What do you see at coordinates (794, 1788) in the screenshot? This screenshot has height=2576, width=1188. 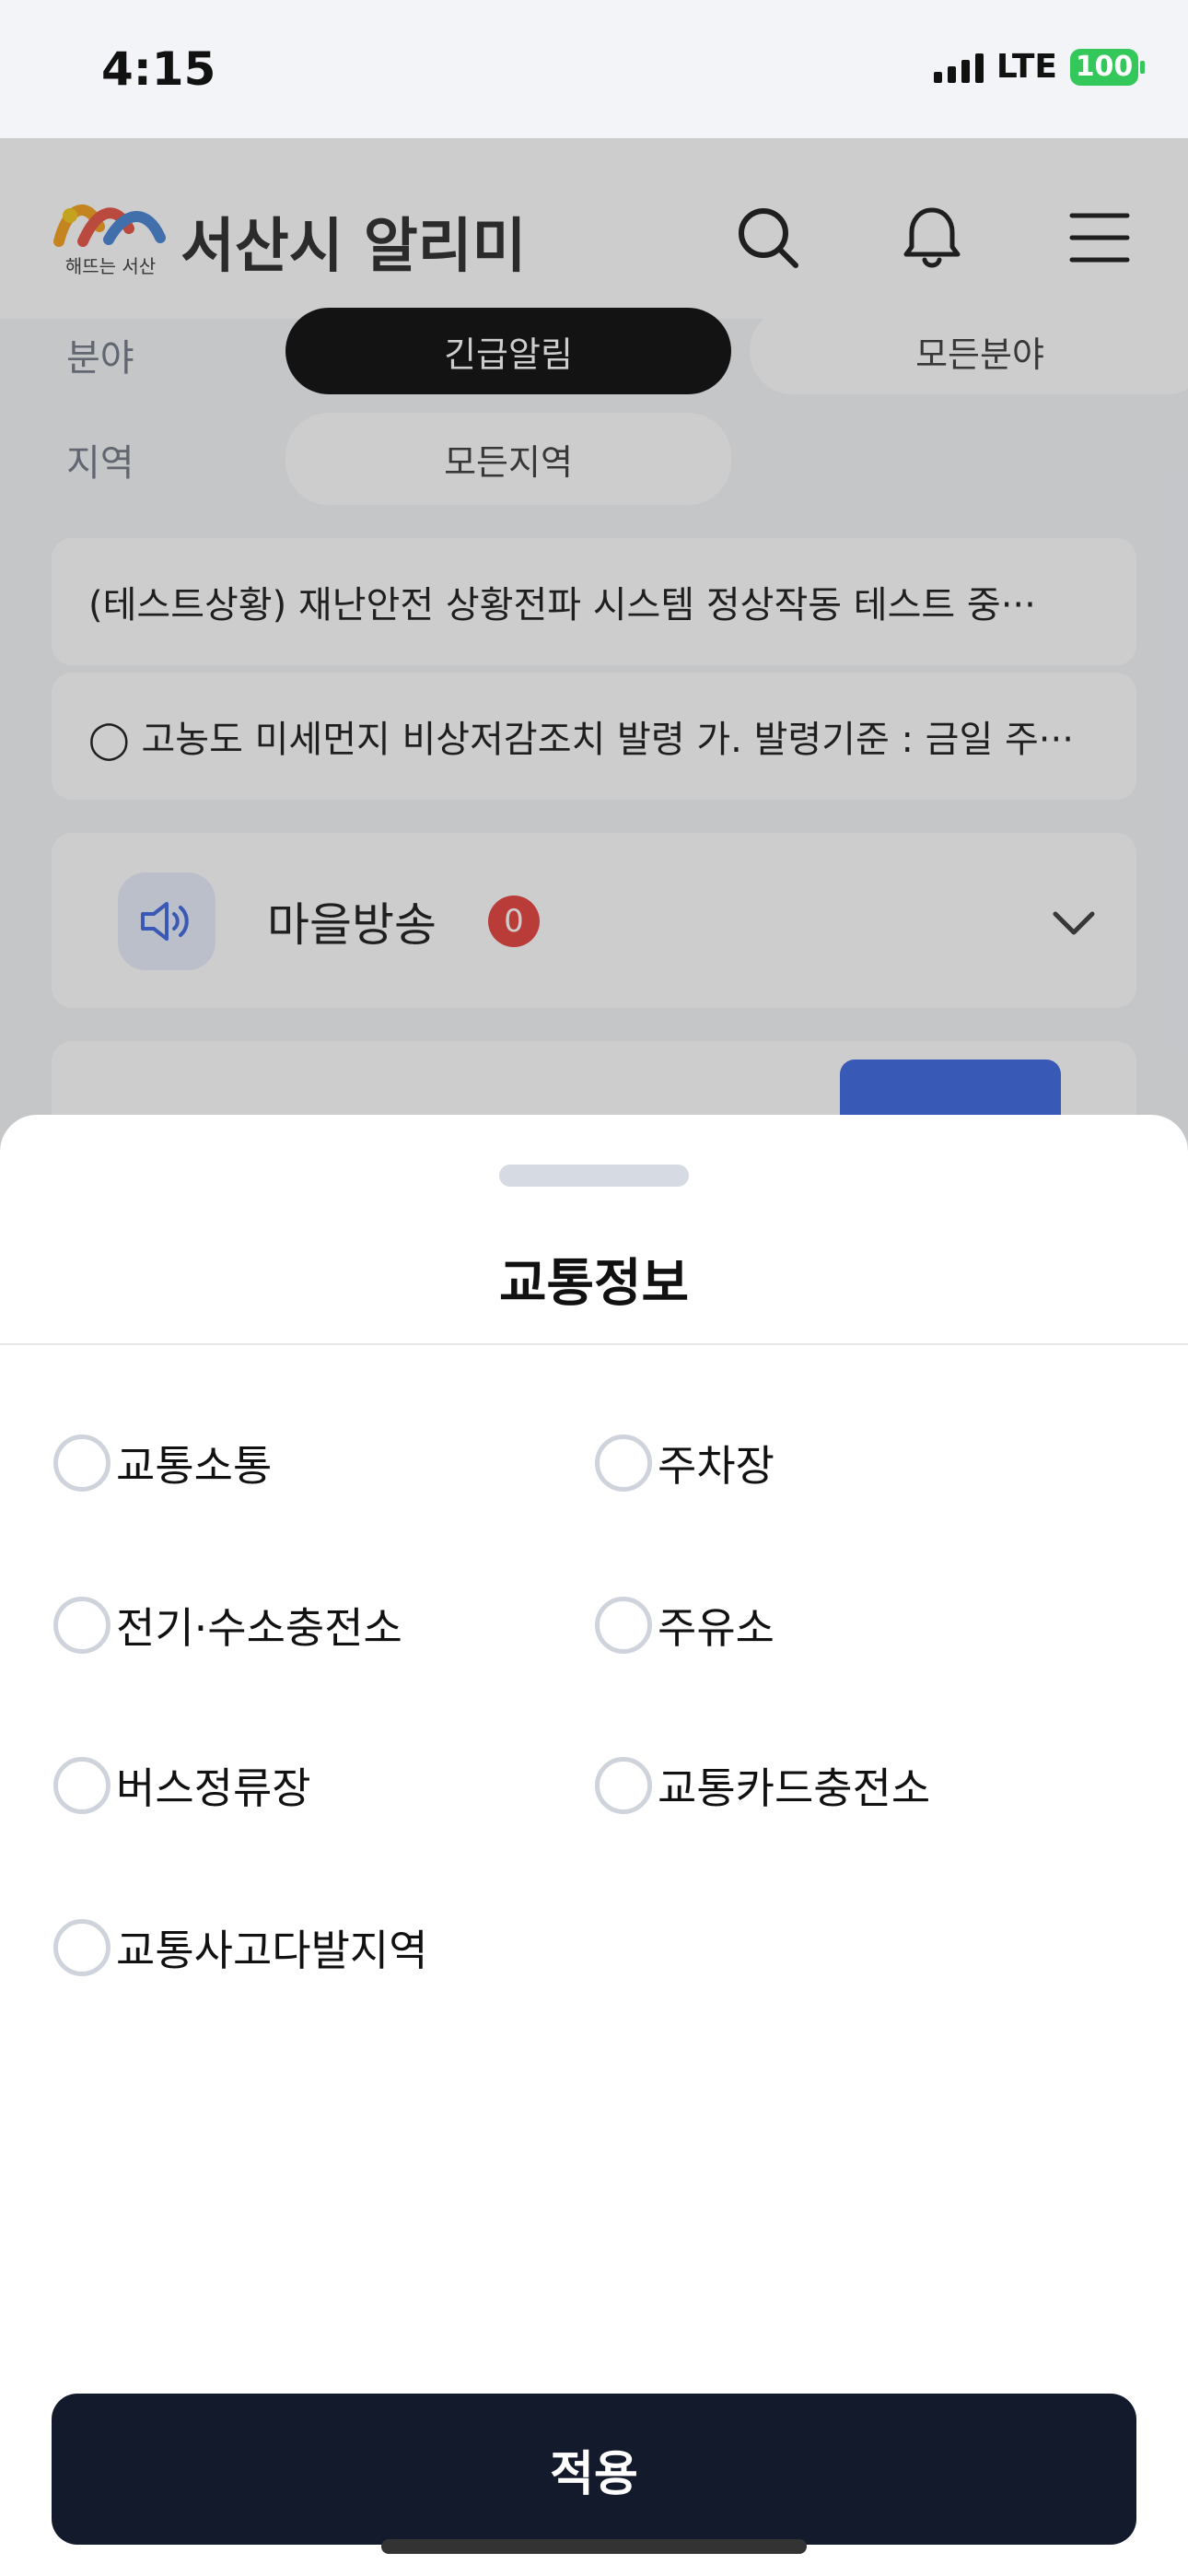 I see `option-label: 교통카드충전소` at bounding box center [794, 1788].